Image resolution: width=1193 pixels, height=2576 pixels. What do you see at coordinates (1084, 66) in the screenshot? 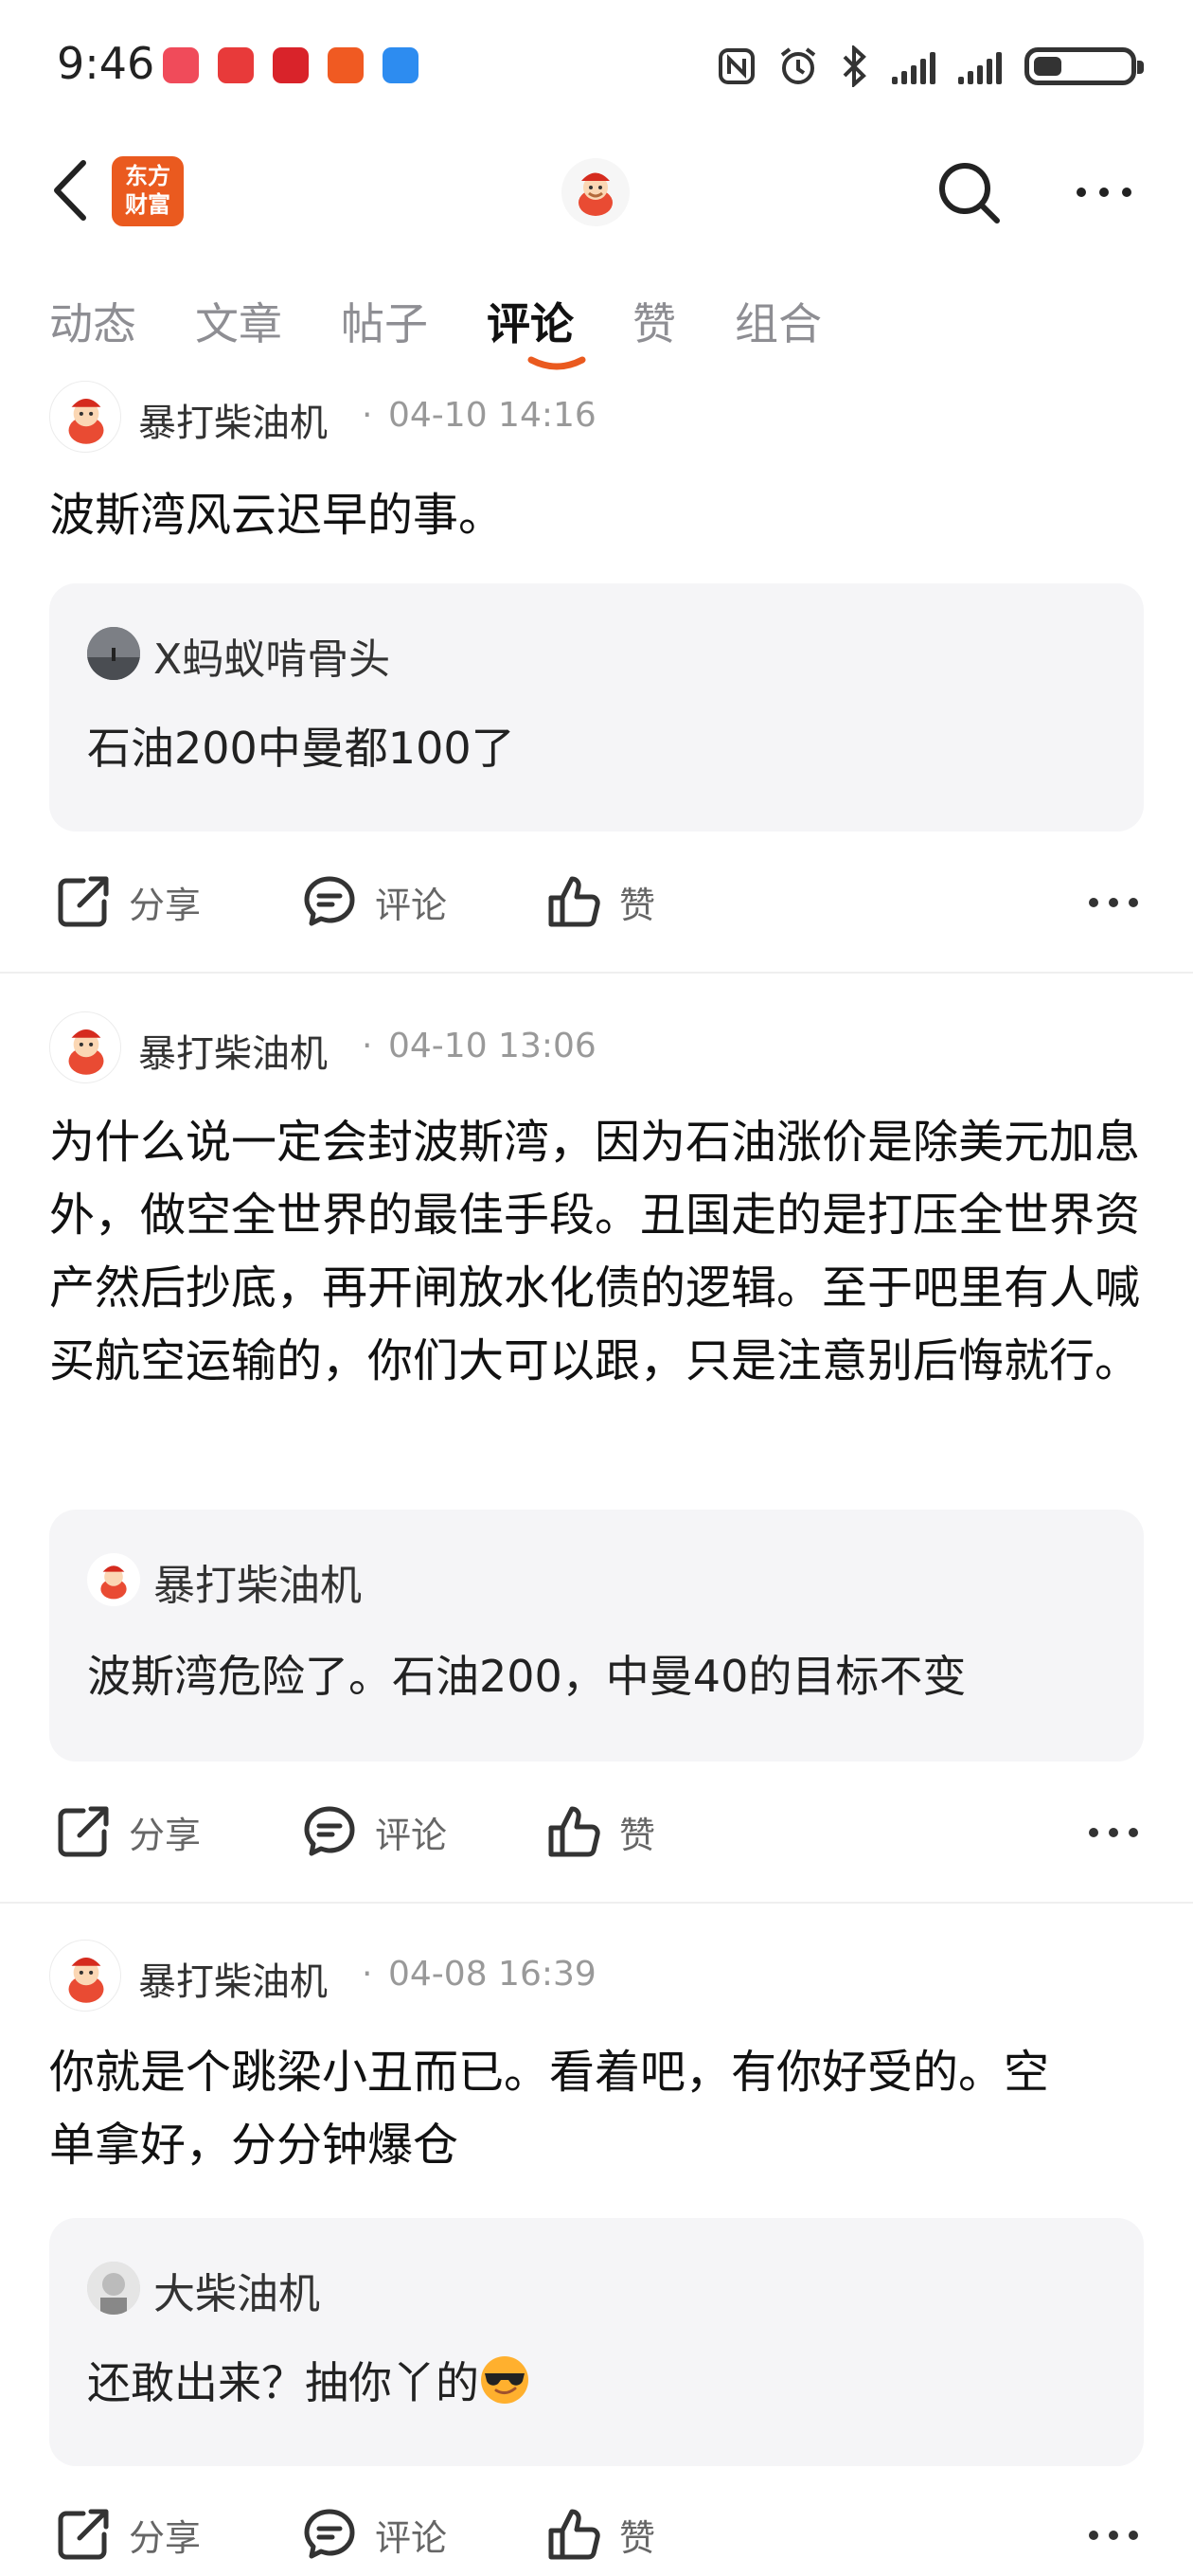
I see `battery-icon` at bounding box center [1084, 66].